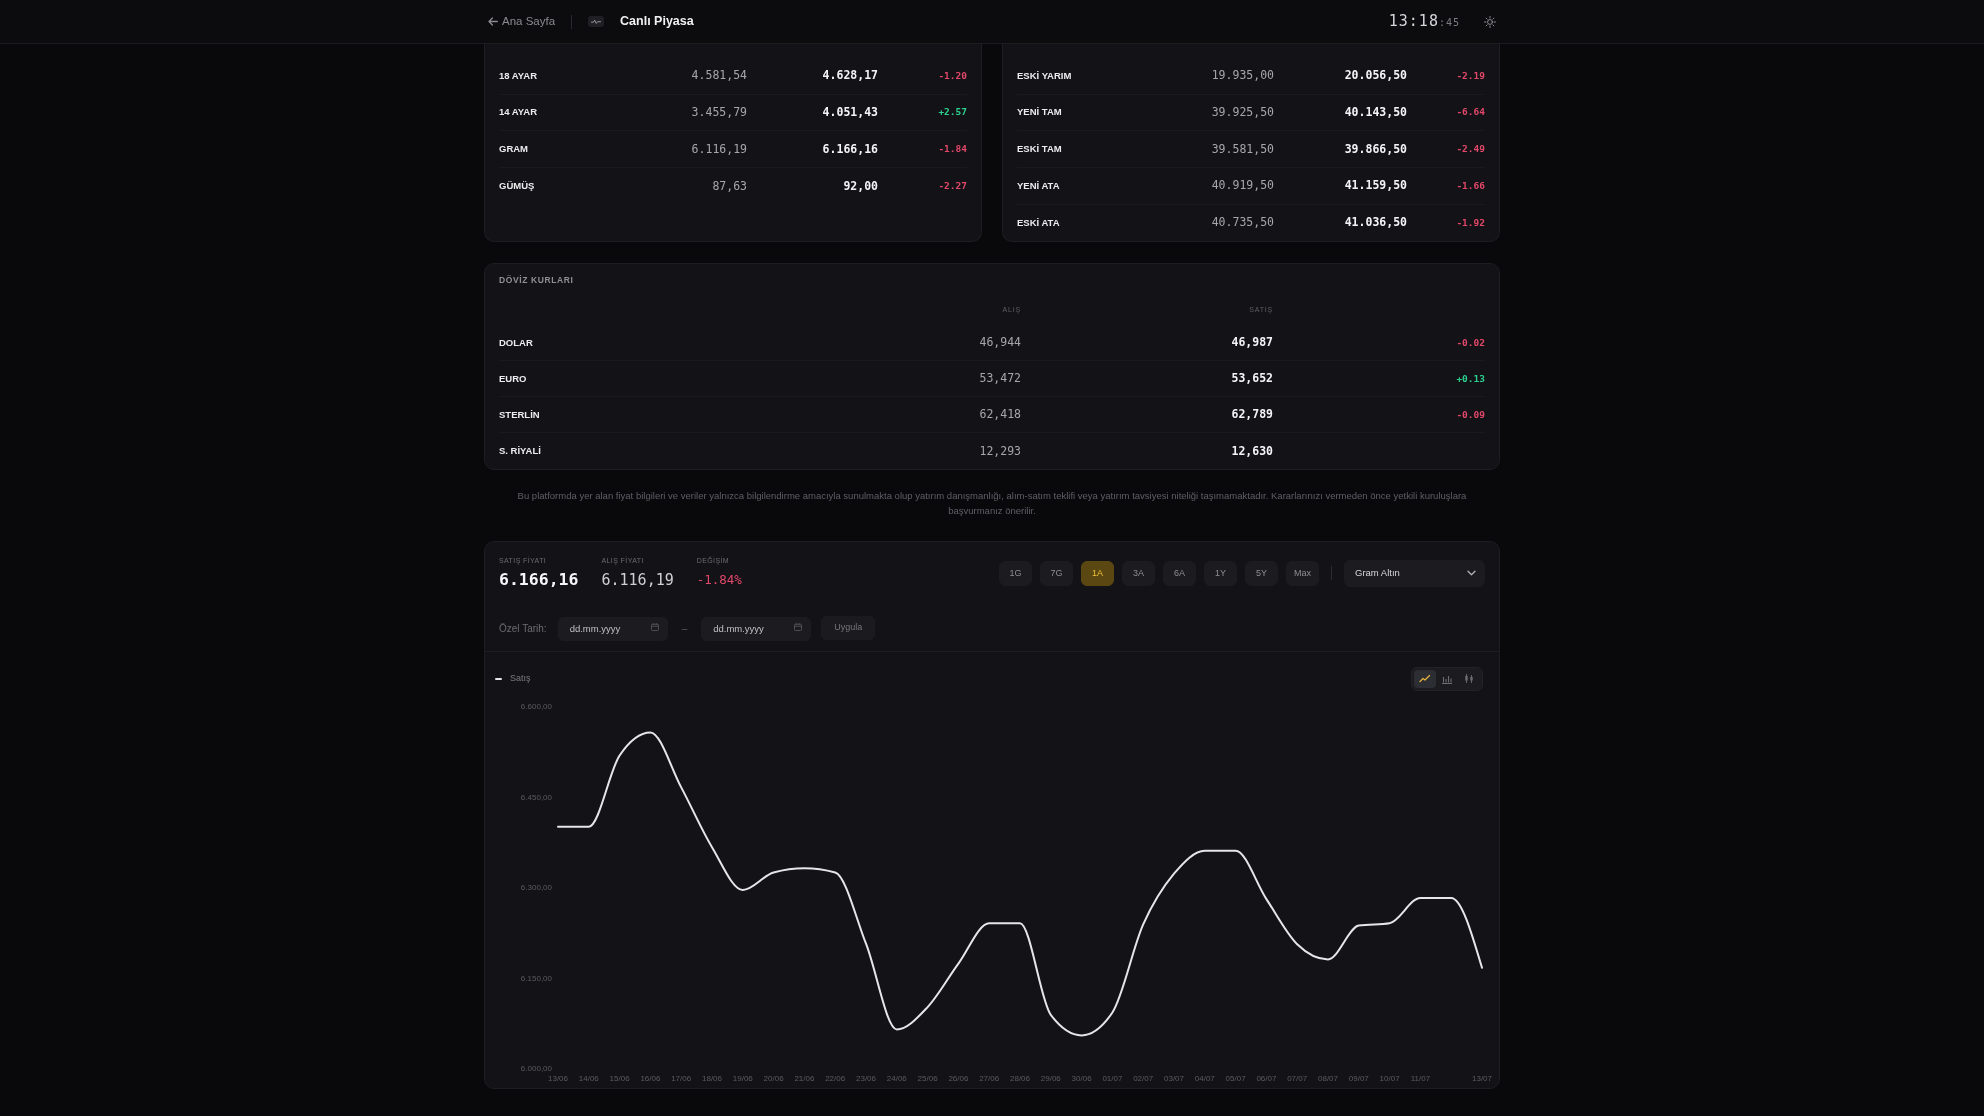 The image size is (1984, 1116). Describe the element at coordinates (1251, 379) in the screenshot. I see `sell-price: 53,652` at that location.